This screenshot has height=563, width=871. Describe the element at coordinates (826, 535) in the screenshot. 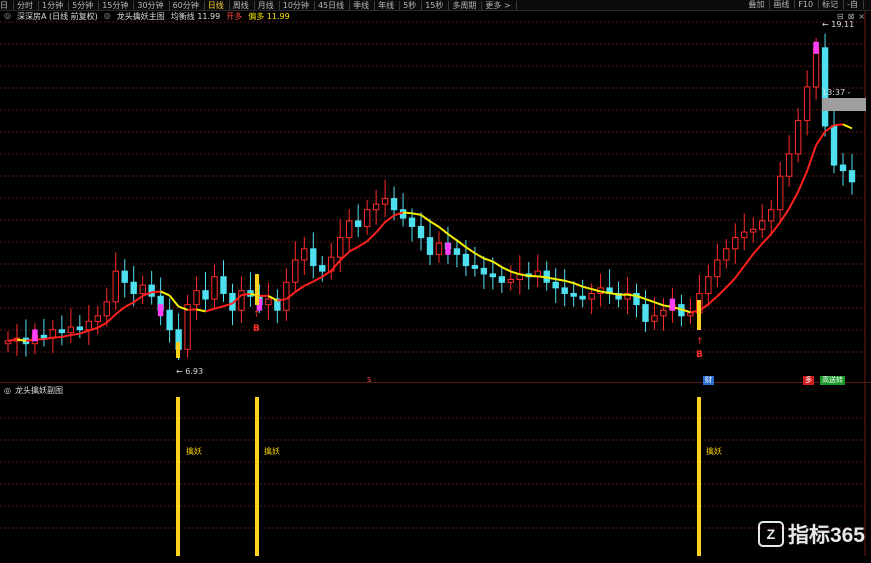

I see `brand-name: 指标365` at that location.